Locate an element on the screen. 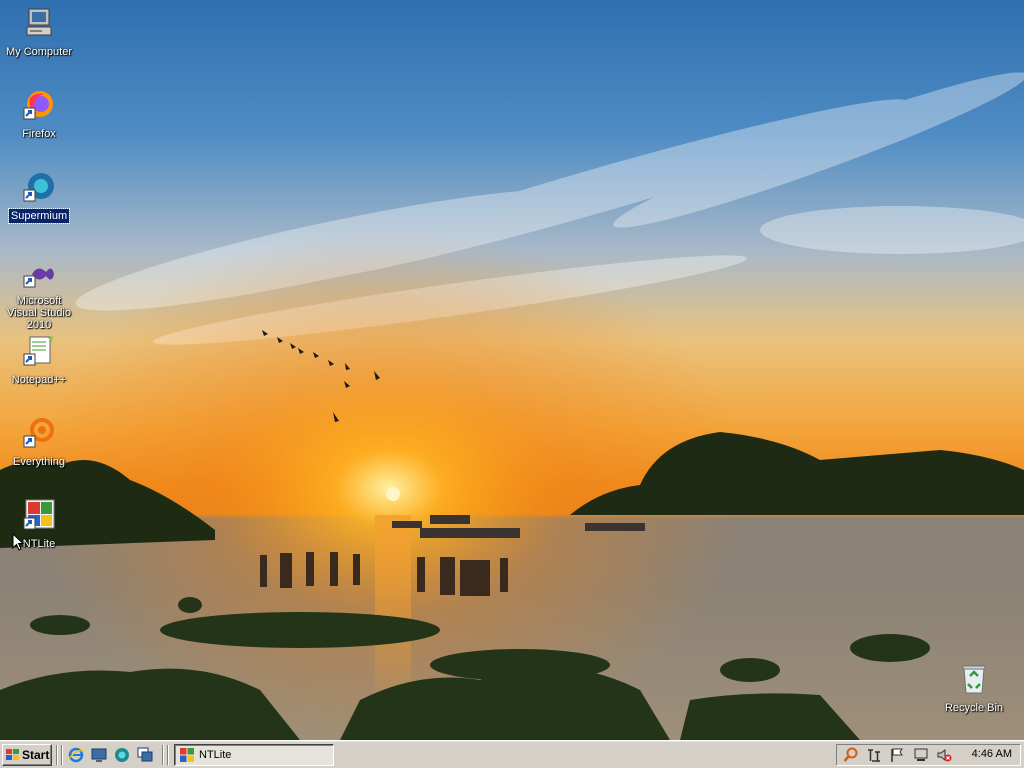  desktop-icon-label: Supermium is located at coordinates (39, 216).